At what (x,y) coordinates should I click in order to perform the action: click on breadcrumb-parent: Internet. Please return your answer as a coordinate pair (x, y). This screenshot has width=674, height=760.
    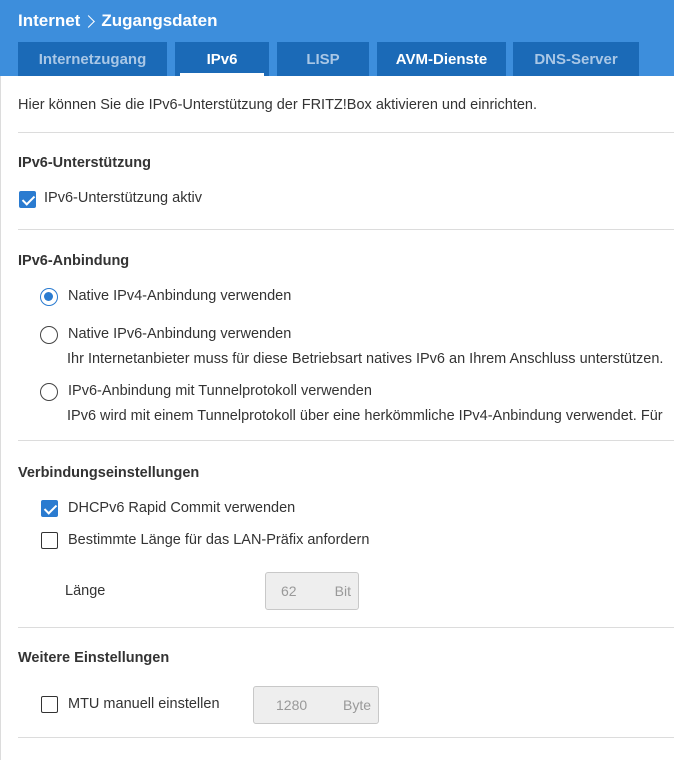
    Looking at the image, I should click on (49, 21).